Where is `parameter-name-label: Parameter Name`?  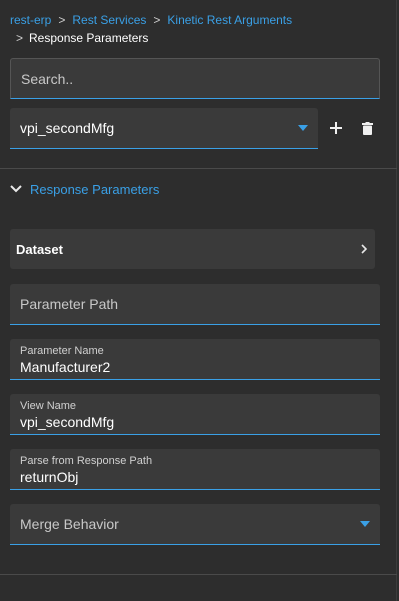 parameter-name-label: Parameter Name is located at coordinates (62, 351).